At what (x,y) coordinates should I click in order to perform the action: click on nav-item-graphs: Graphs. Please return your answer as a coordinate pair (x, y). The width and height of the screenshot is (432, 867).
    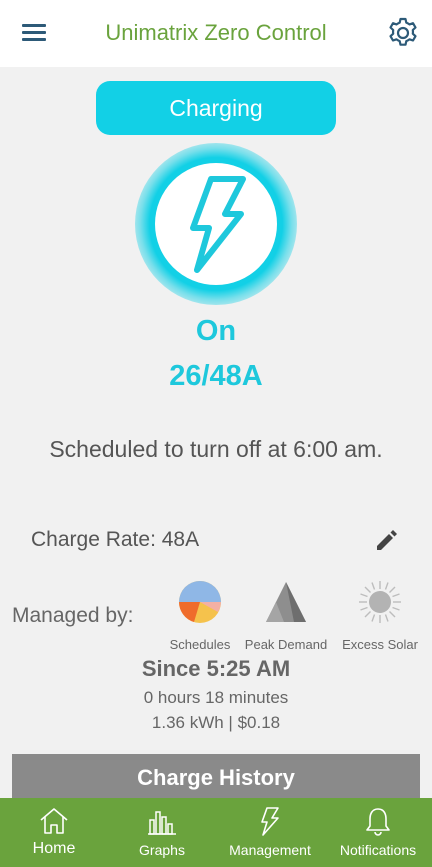
    Looking at the image, I should click on (162, 832).